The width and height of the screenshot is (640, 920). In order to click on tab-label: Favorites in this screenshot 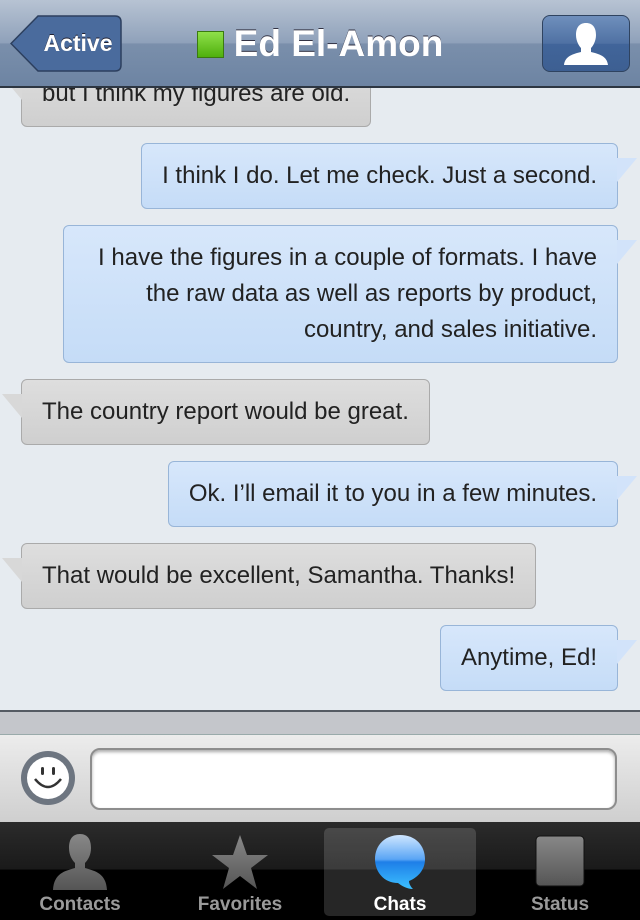, I will do `click(240, 904)`.